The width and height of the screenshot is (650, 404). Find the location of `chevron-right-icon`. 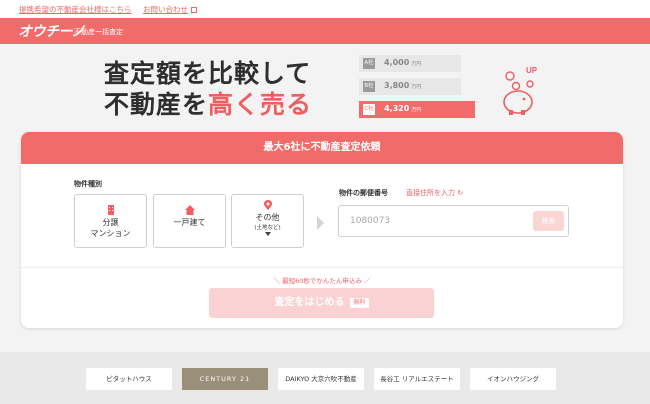

chevron-right-icon is located at coordinates (320, 223).